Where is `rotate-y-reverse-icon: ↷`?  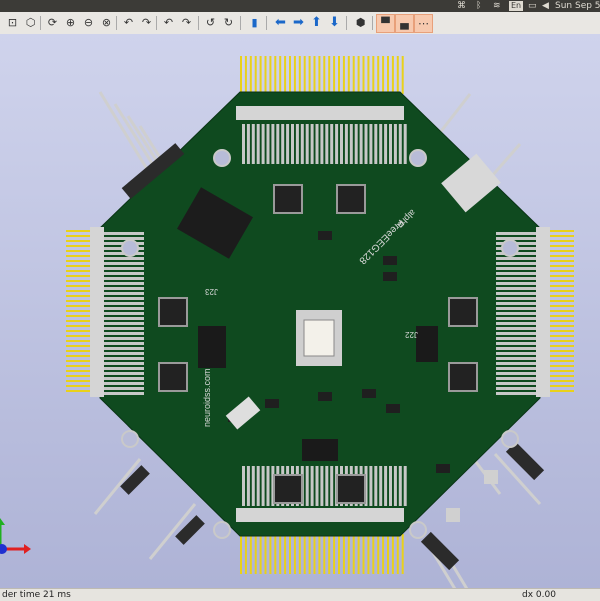 rotate-y-reverse-icon: ↷ is located at coordinates (186, 22).